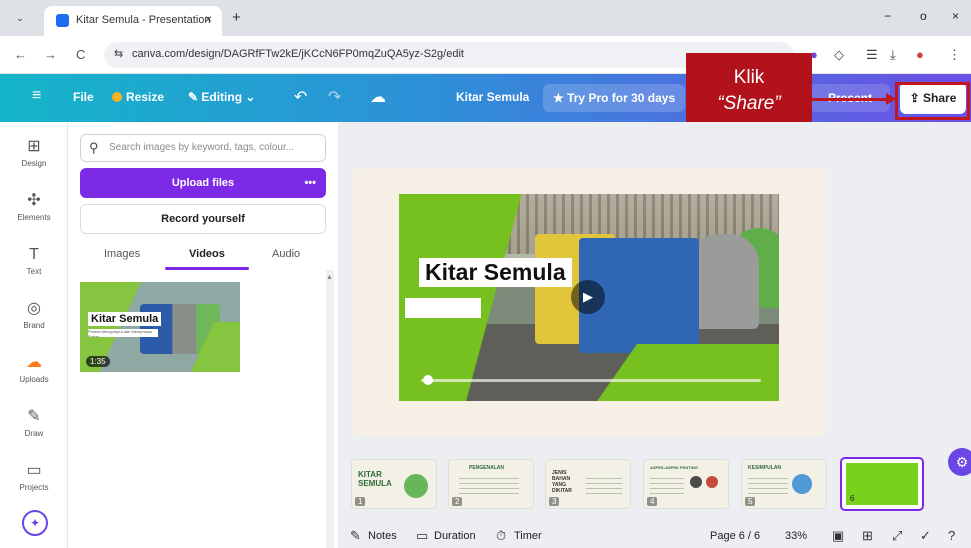  What do you see at coordinates (117, 97) in the screenshot?
I see `crown-icon` at bounding box center [117, 97].